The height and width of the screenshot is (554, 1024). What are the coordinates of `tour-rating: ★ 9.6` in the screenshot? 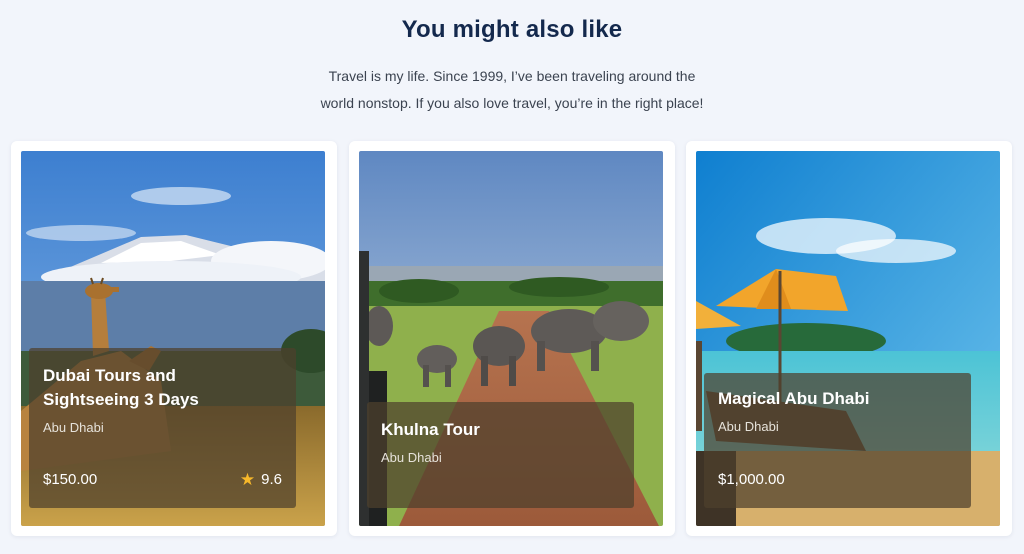 It's located at (261, 479).